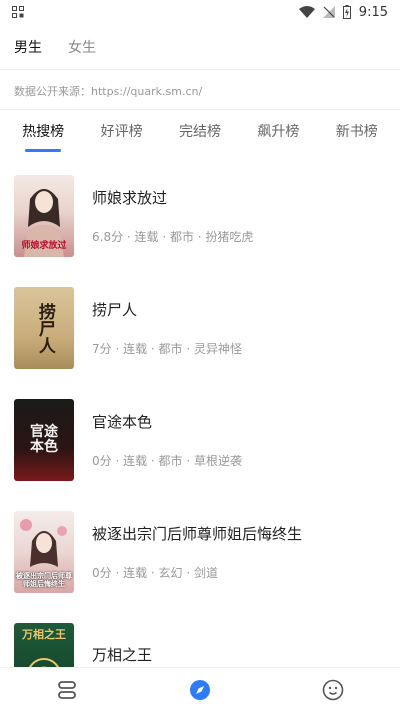 This screenshot has height=712, width=400. What do you see at coordinates (44, 552) in the screenshot?
I see `book-cover: 被逐出宗门后师尊师姐后悔终生` at bounding box center [44, 552].